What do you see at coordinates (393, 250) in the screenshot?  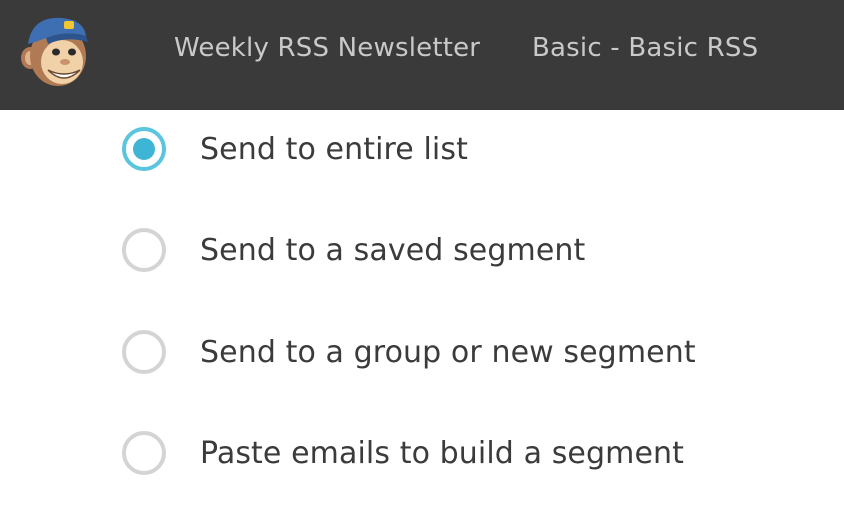 I see `option-label: Send to a saved segment` at bounding box center [393, 250].